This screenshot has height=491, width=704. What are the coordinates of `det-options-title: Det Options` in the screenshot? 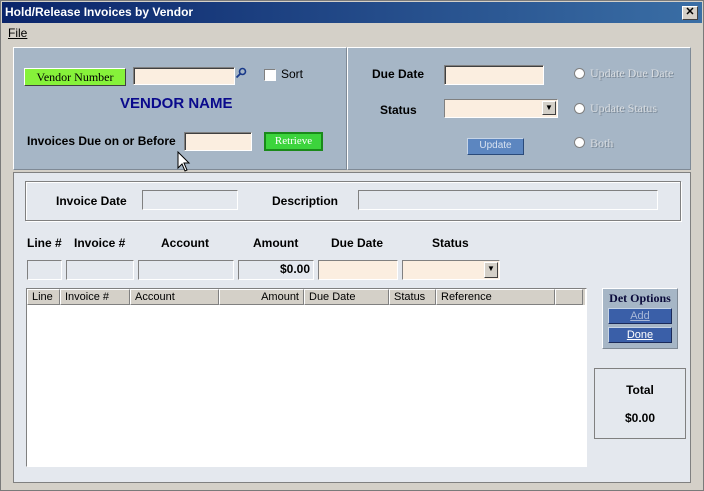 It's located at (640, 298).